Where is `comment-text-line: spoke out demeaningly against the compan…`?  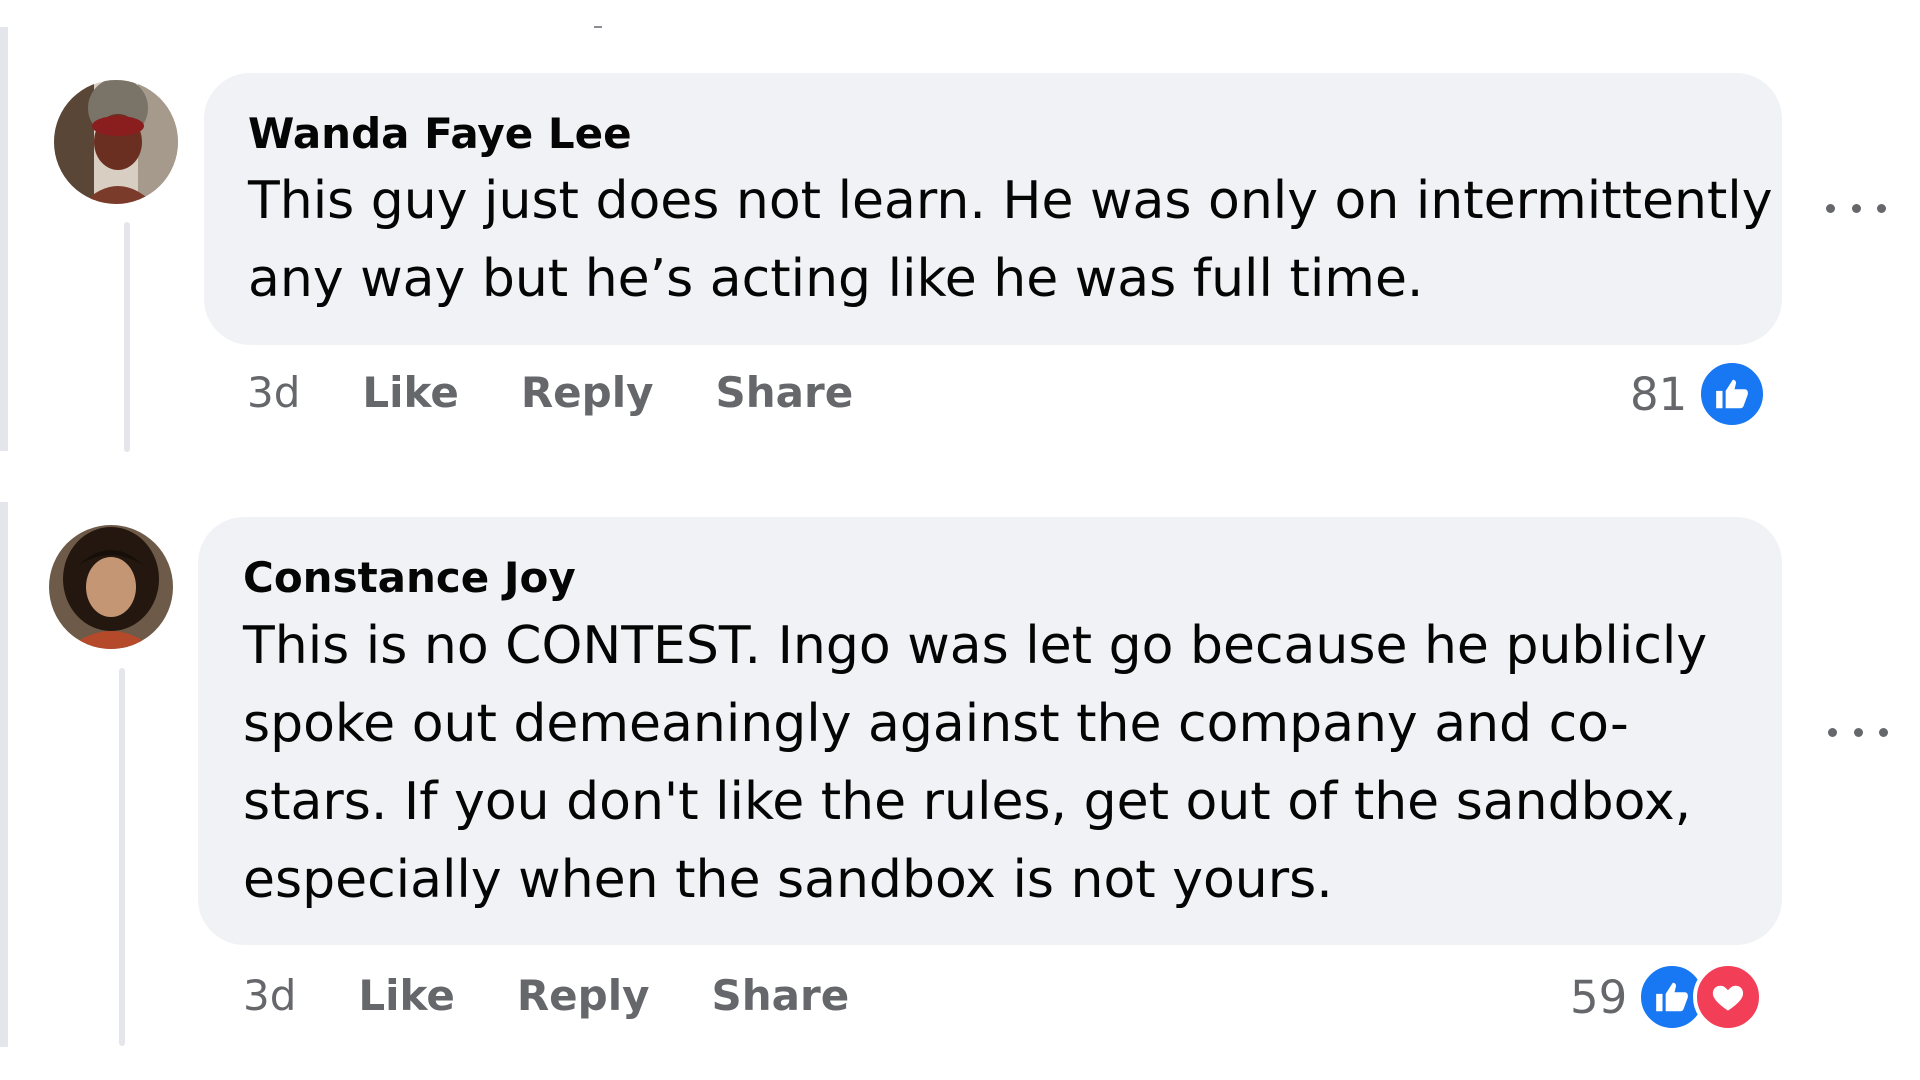
comment-text-line: spoke out demeaningly against the compan… is located at coordinates (936, 724).